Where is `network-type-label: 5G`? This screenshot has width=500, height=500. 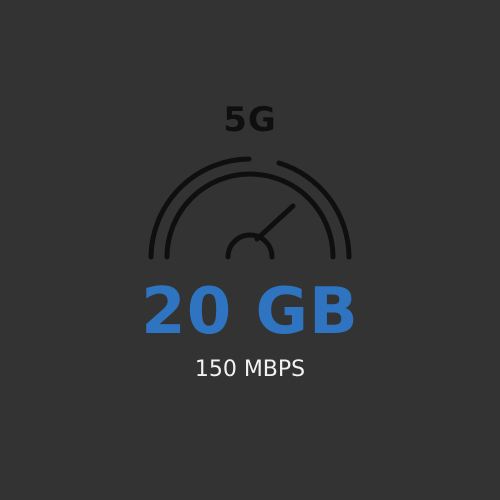 network-type-label: 5G is located at coordinates (250, 120).